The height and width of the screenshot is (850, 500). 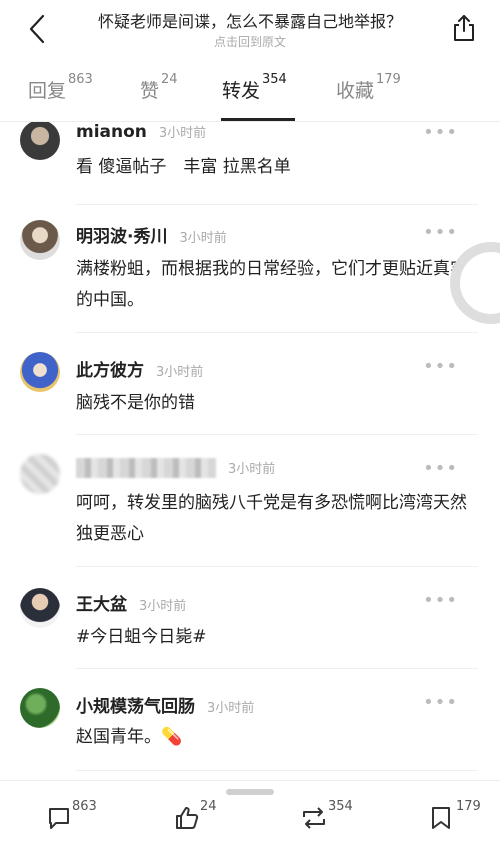 I want to click on user-name: mianon 3小时前, so click(x=141, y=132).